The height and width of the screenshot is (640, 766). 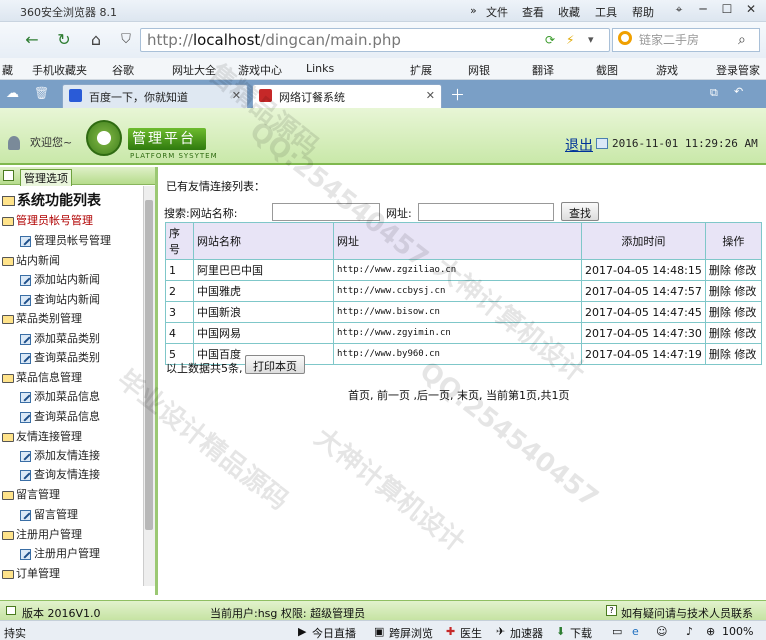 What do you see at coordinates (59, 70) in the screenshot?
I see `bookmark-mobile: 手机收藏夹` at bounding box center [59, 70].